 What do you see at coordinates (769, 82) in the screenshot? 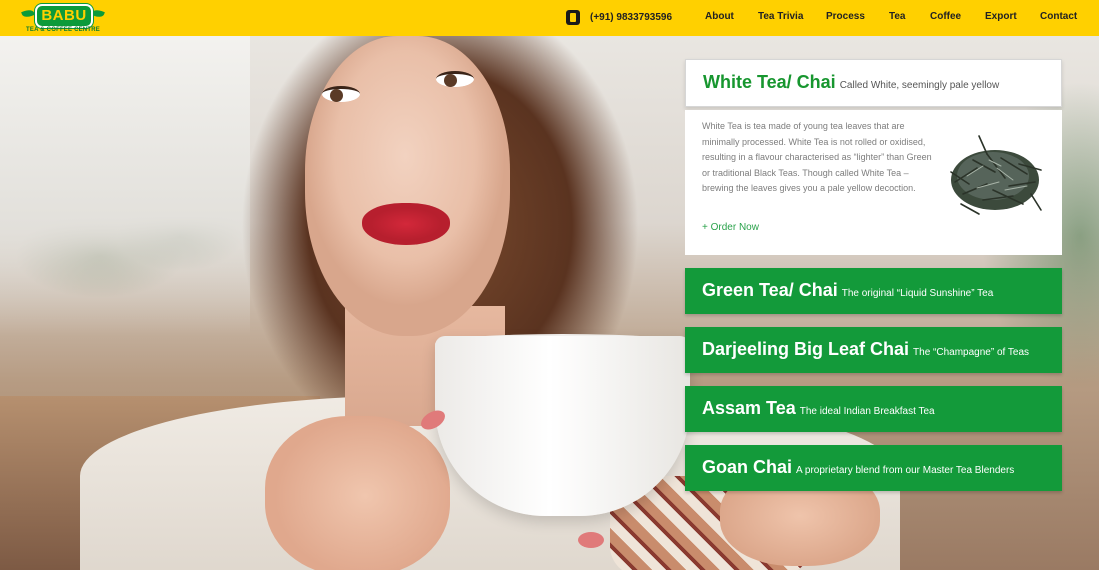
I see `product-title: White Tea/ Chai` at bounding box center [769, 82].